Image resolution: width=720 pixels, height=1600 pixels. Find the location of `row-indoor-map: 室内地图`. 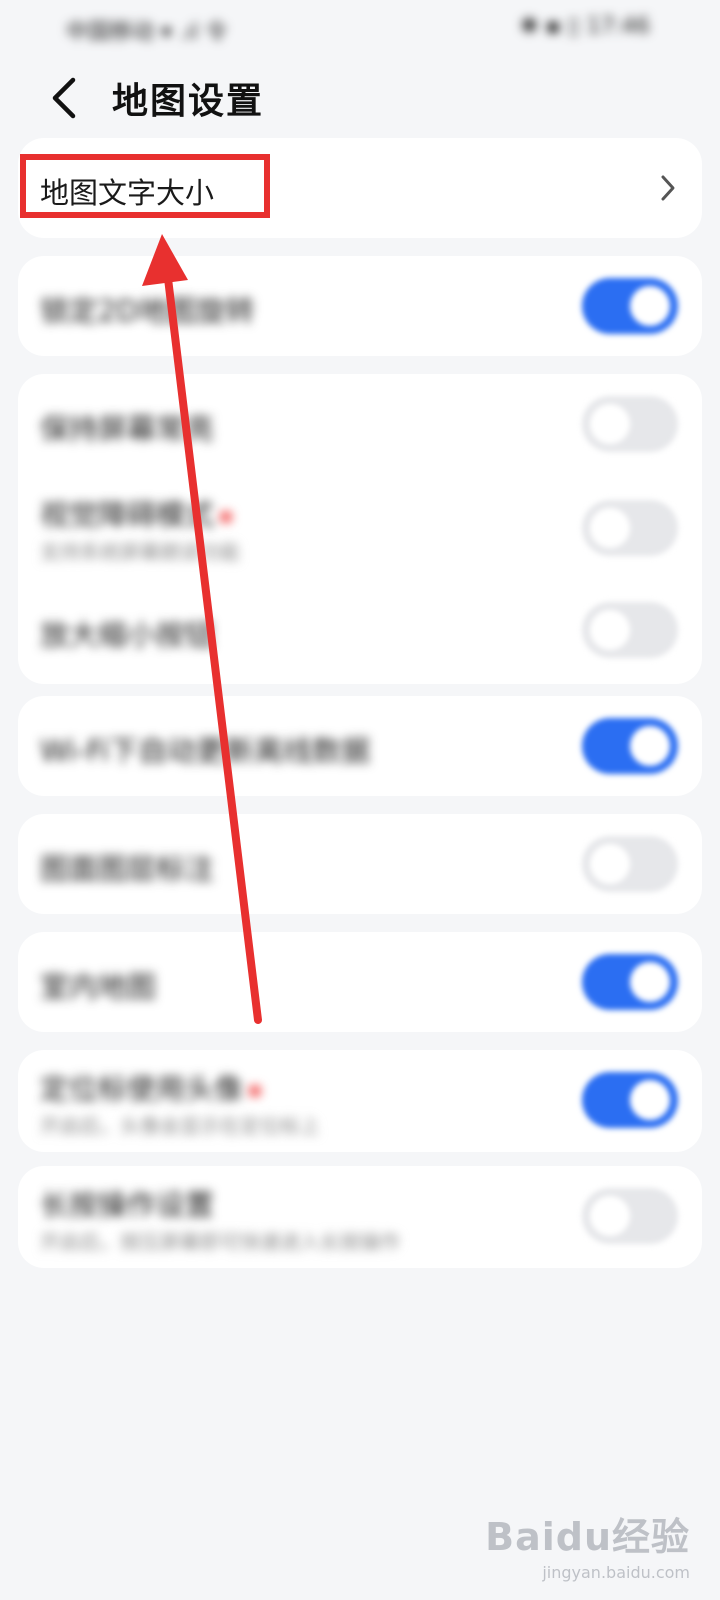

row-indoor-map: 室内地图 is located at coordinates (360, 982).